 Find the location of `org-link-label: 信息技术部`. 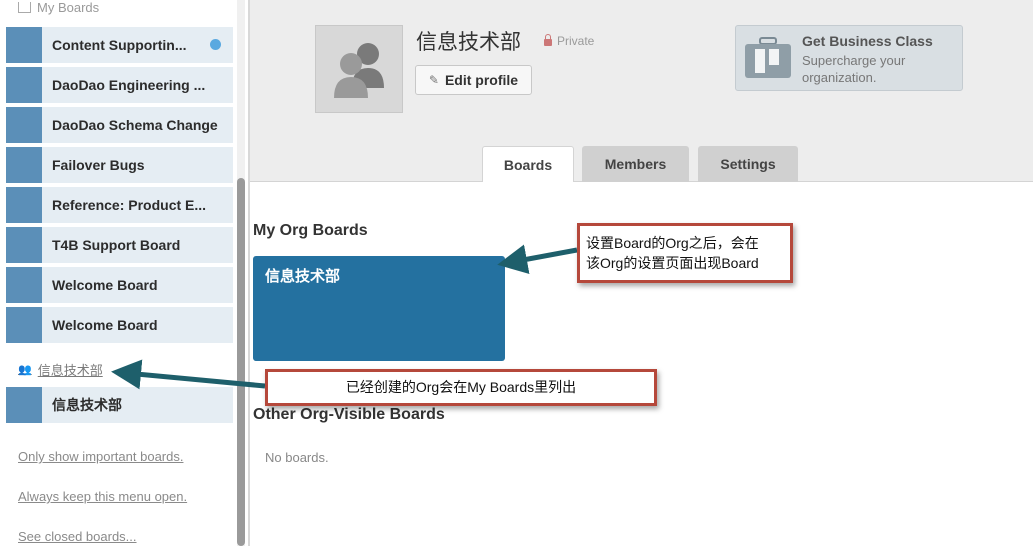

org-link-label: 信息技术部 is located at coordinates (70, 370).